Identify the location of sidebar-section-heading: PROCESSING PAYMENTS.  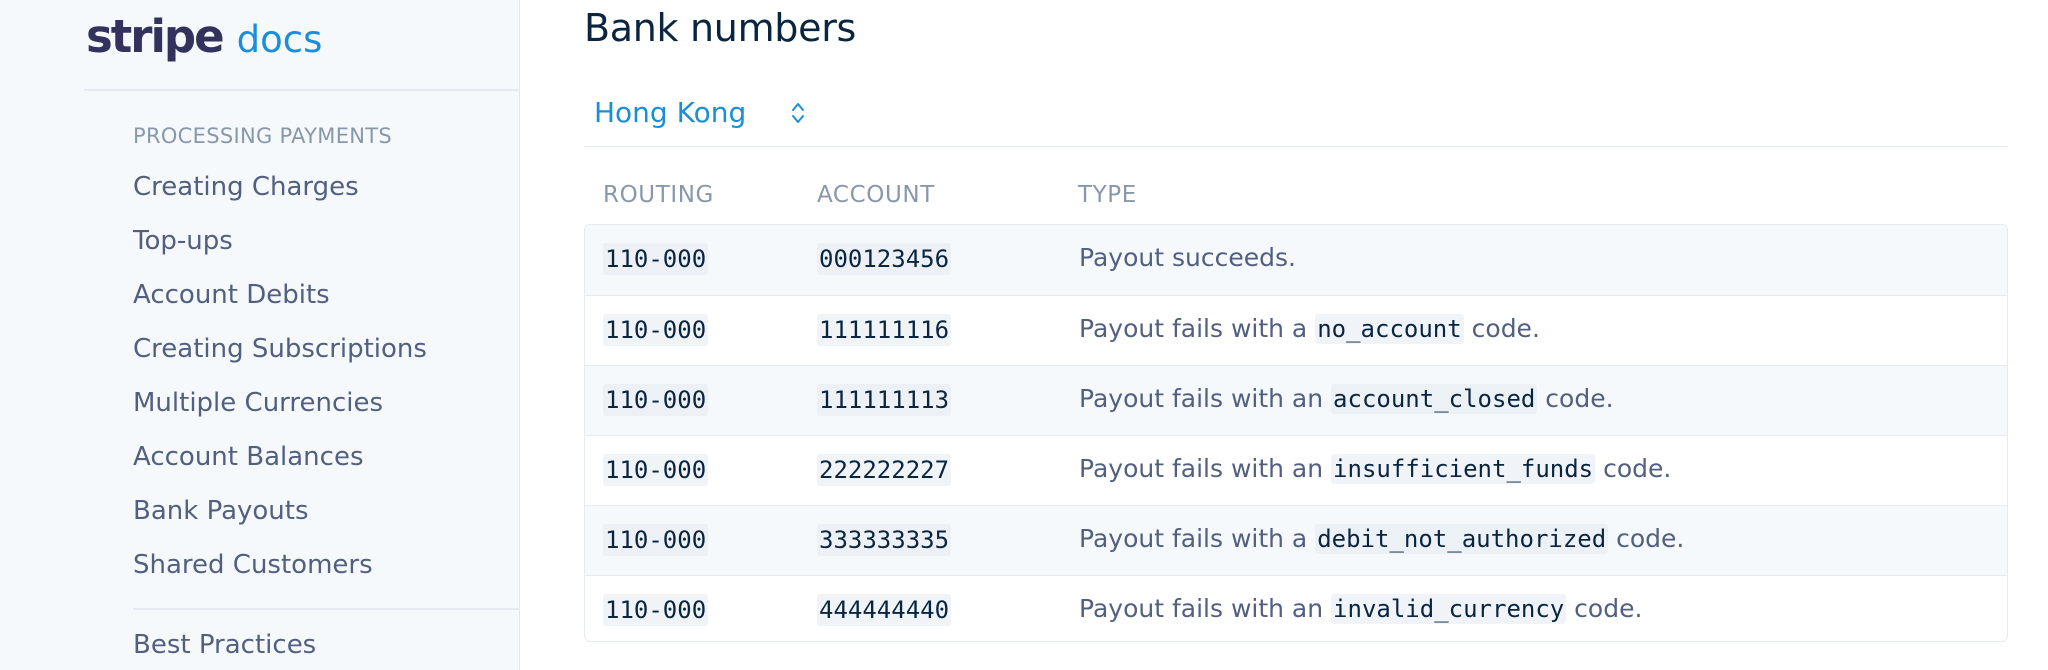
(263, 136).